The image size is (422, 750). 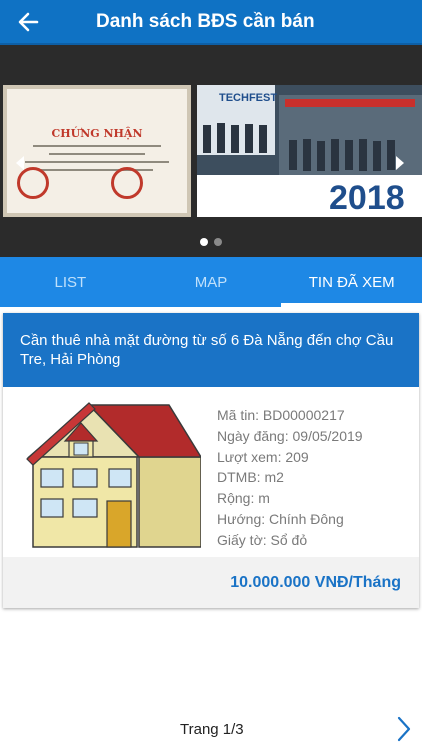 What do you see at coordinates (281, 415) in the screenshot?
I see `listing-code: Mã tin: BD00000217` at bounding box center [281, 415].